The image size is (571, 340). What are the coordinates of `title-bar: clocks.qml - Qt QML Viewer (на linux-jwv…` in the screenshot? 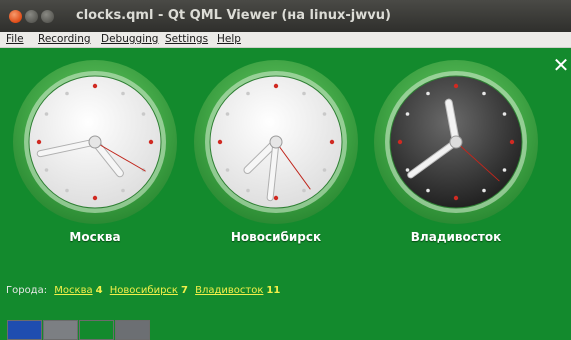 It's located at (285, 16).